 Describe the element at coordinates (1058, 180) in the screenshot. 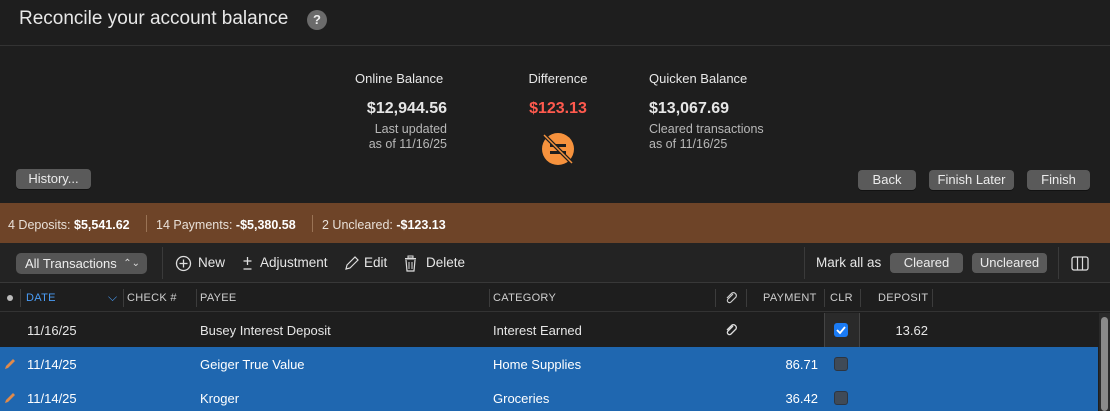

I see `finish-button: Finish` at that location.